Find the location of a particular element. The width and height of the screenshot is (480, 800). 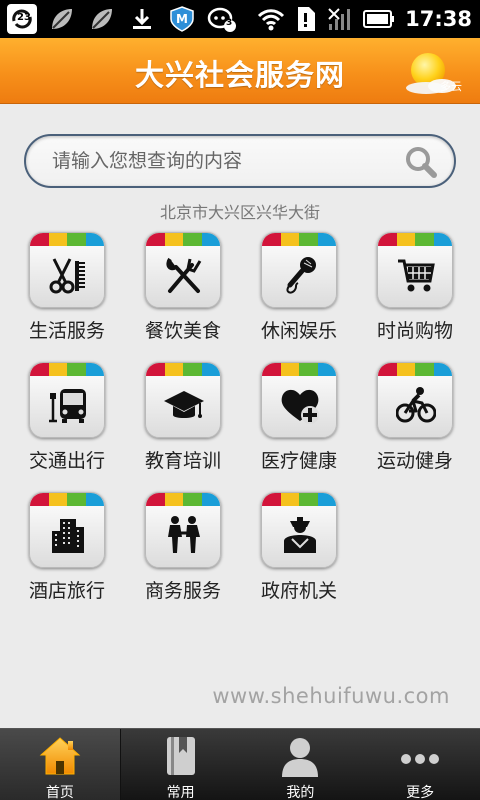

nav-label: 我的 is located at coordinates (300, 792).